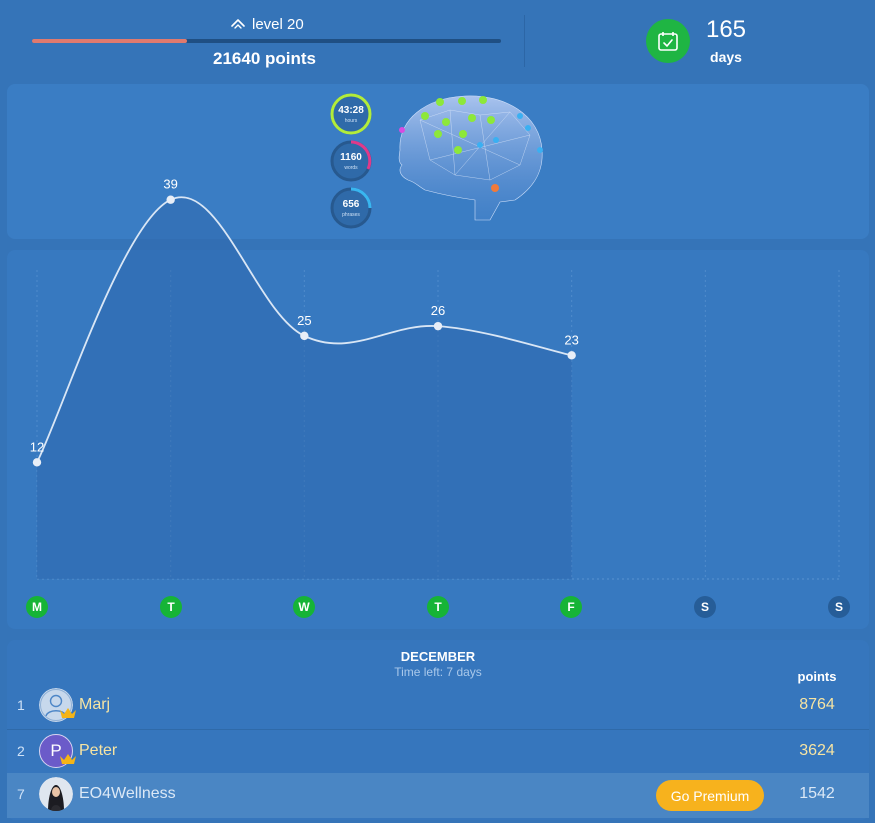  Describe the element at coordinates (238, 24) in the screenshot. I see `level-up-icon` at that location.